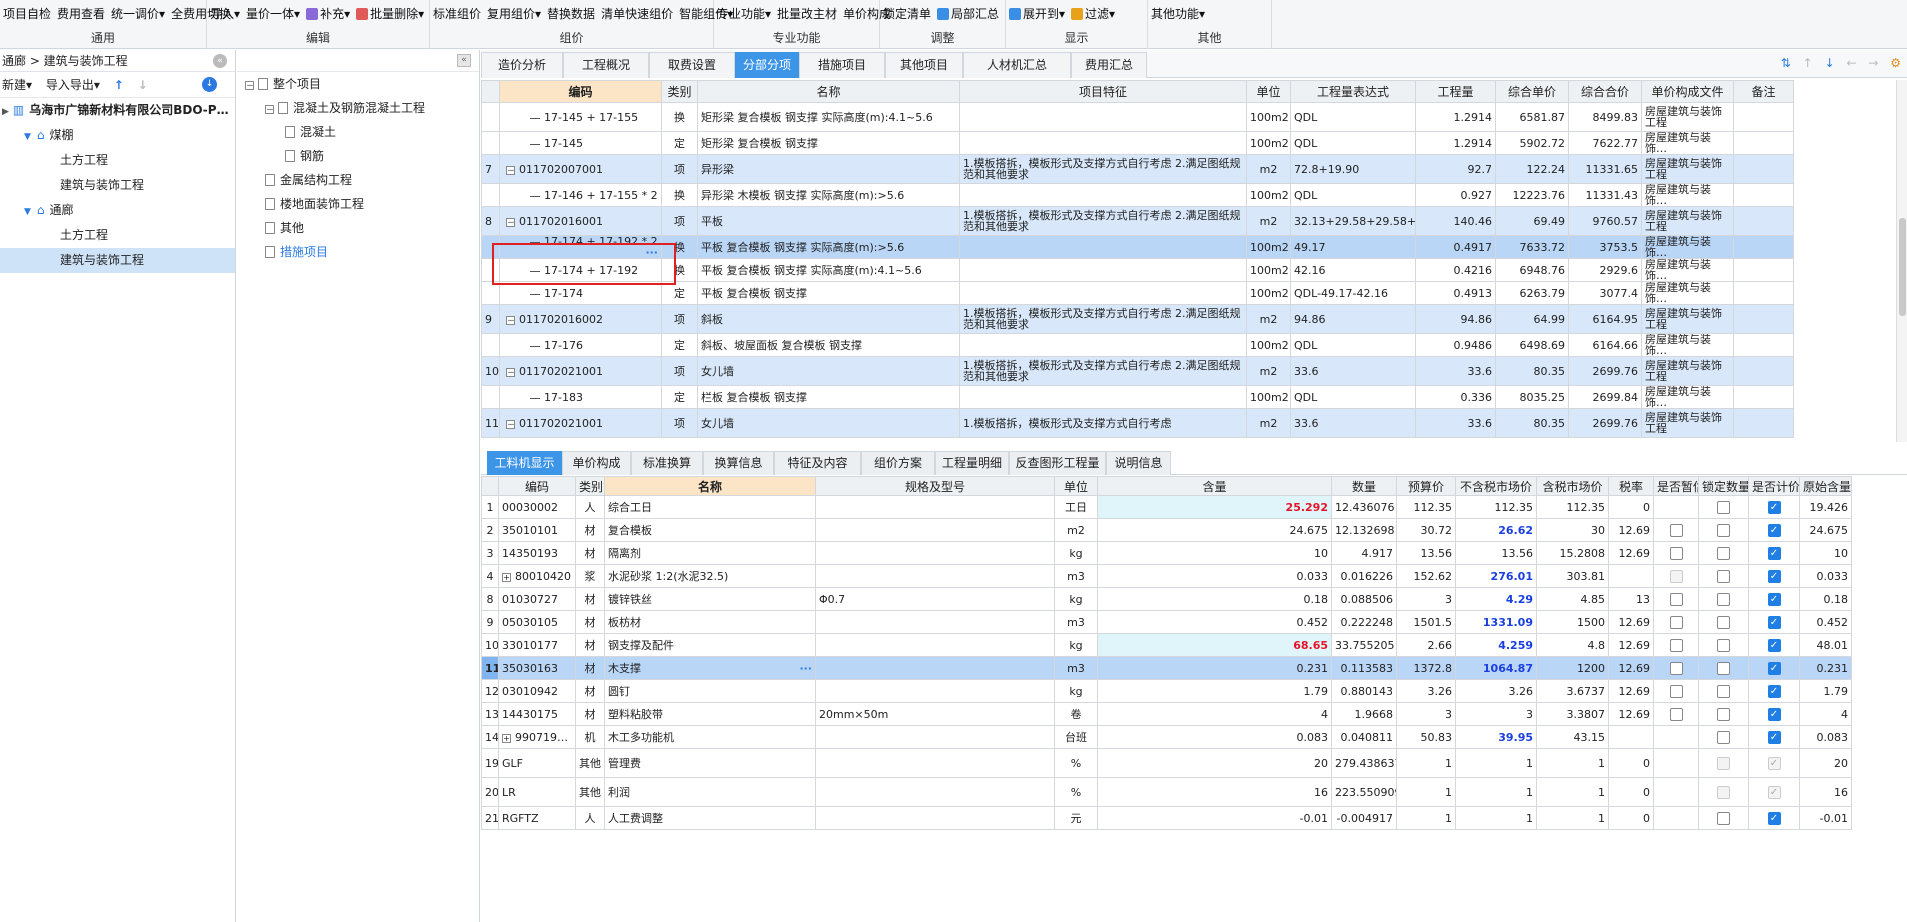  What do you see at coordinates (1455, 319) in the screenshot?
I see `cell-qty: 94.86` at bounding box center [1455, 319].